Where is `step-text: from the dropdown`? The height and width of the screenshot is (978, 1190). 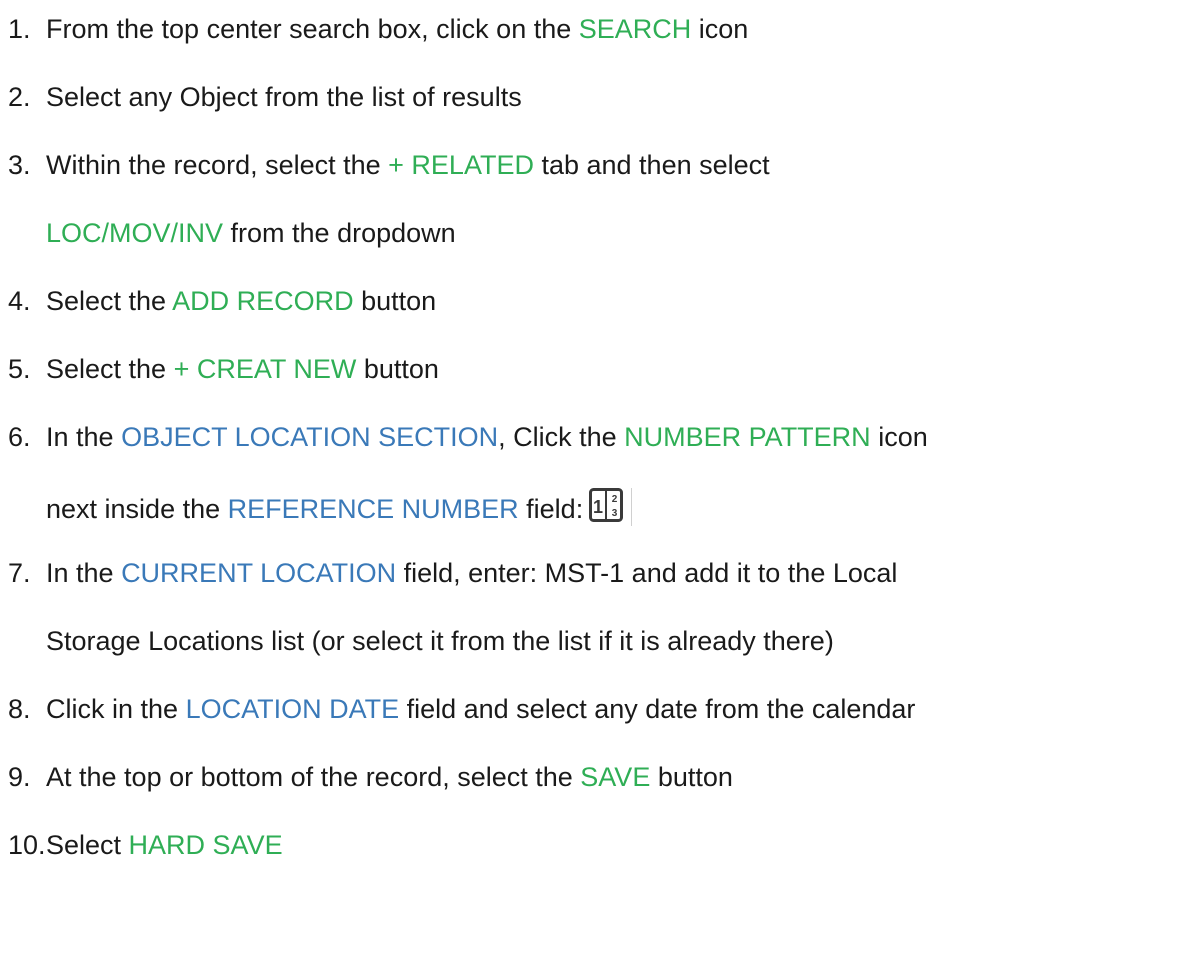 step-text: from the dropdown is located at coordinates (339, 233).